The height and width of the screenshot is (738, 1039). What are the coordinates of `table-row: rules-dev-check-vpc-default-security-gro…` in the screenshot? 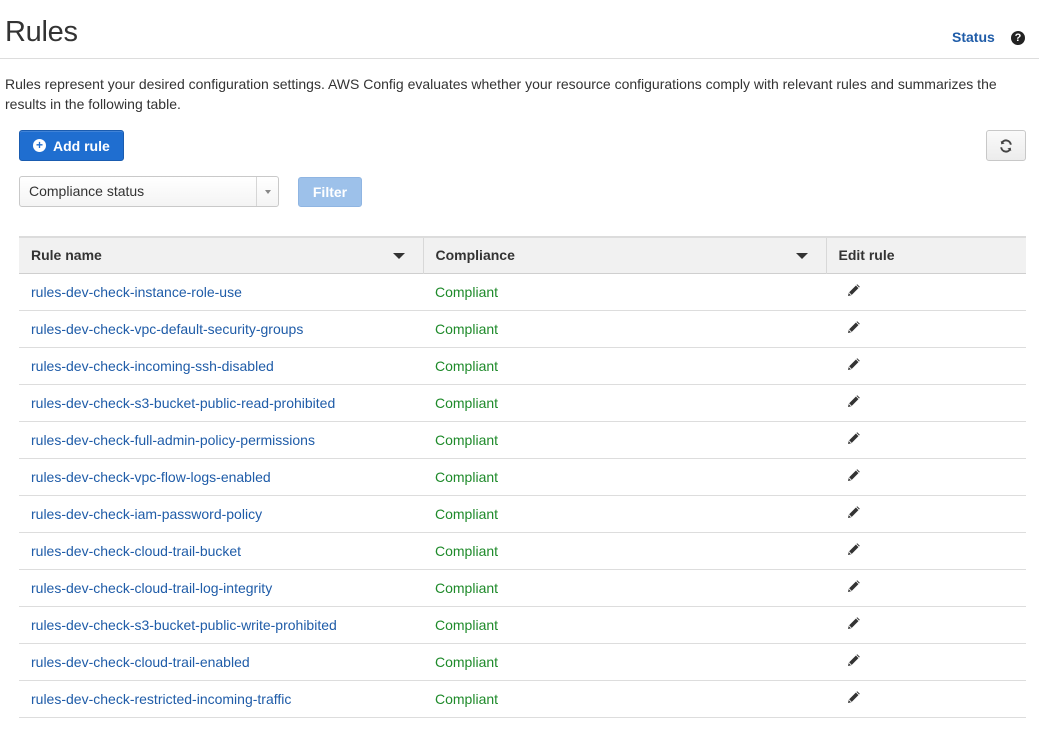 It's located at (522, 328).